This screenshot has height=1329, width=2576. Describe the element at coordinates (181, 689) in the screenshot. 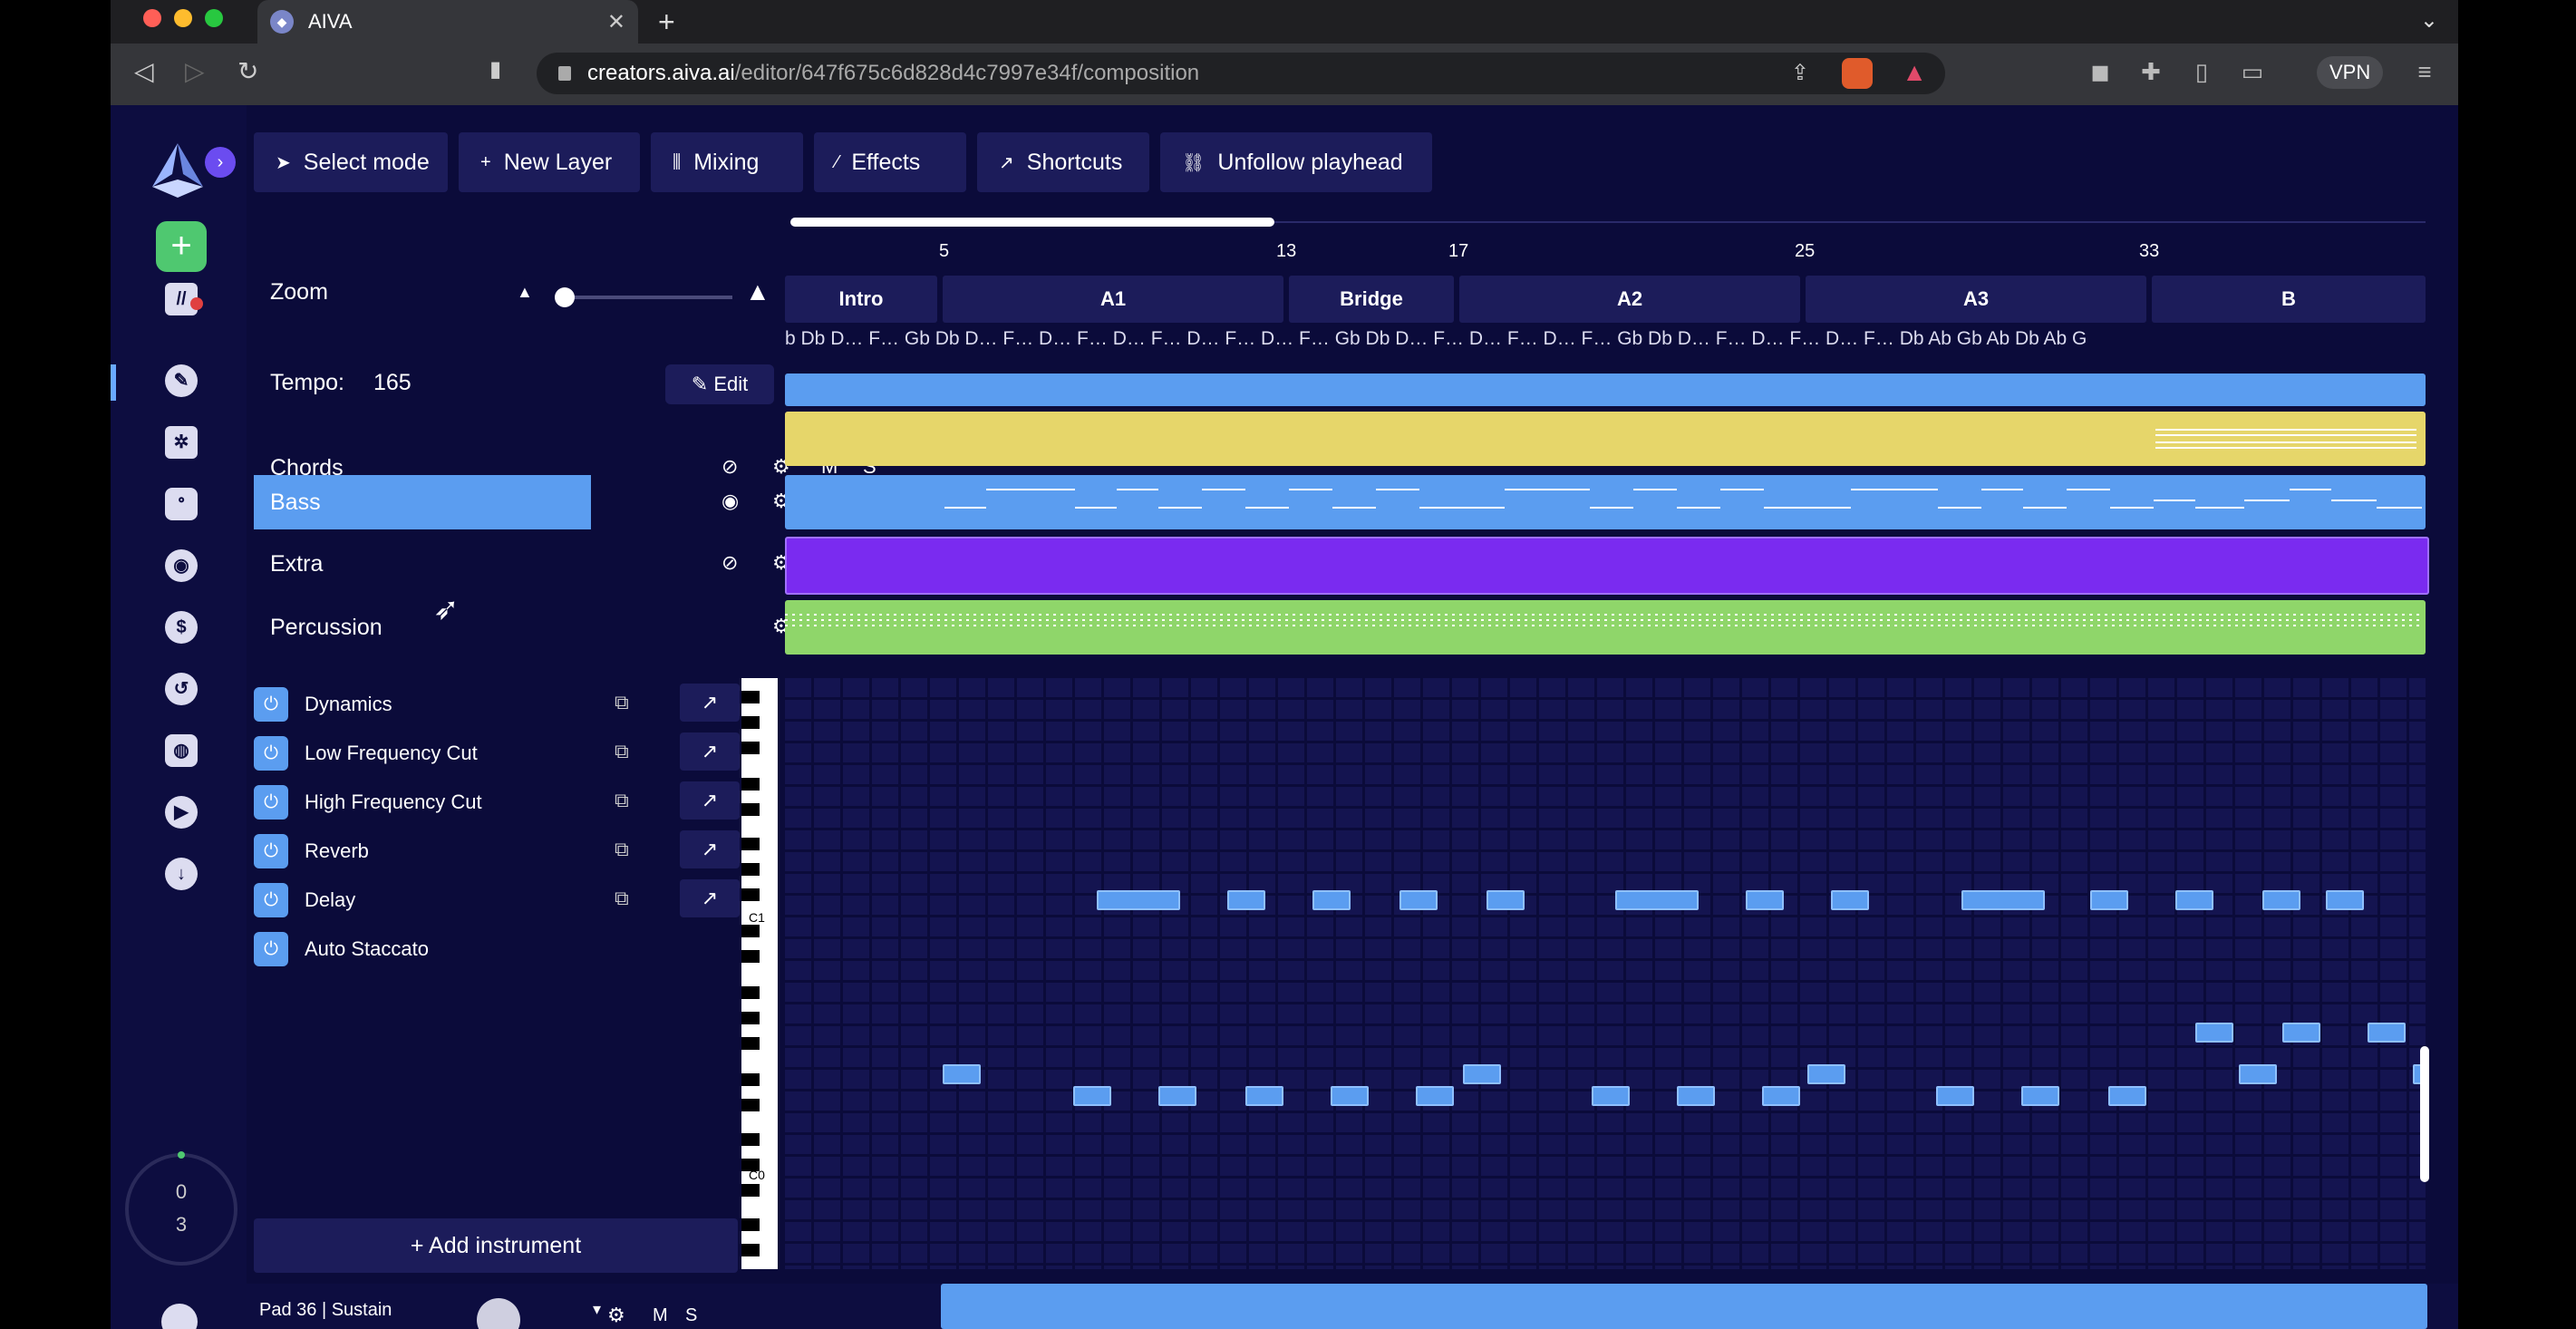

I see `history-icon: ↺` at that location.